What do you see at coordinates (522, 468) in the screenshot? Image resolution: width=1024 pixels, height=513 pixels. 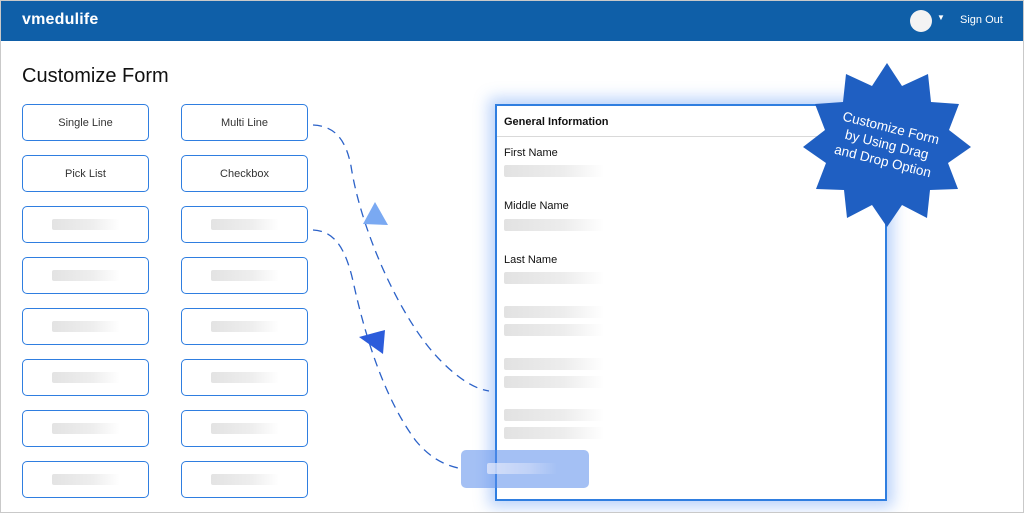 I see `placeholder-bar` at bounding box center [522, 468].